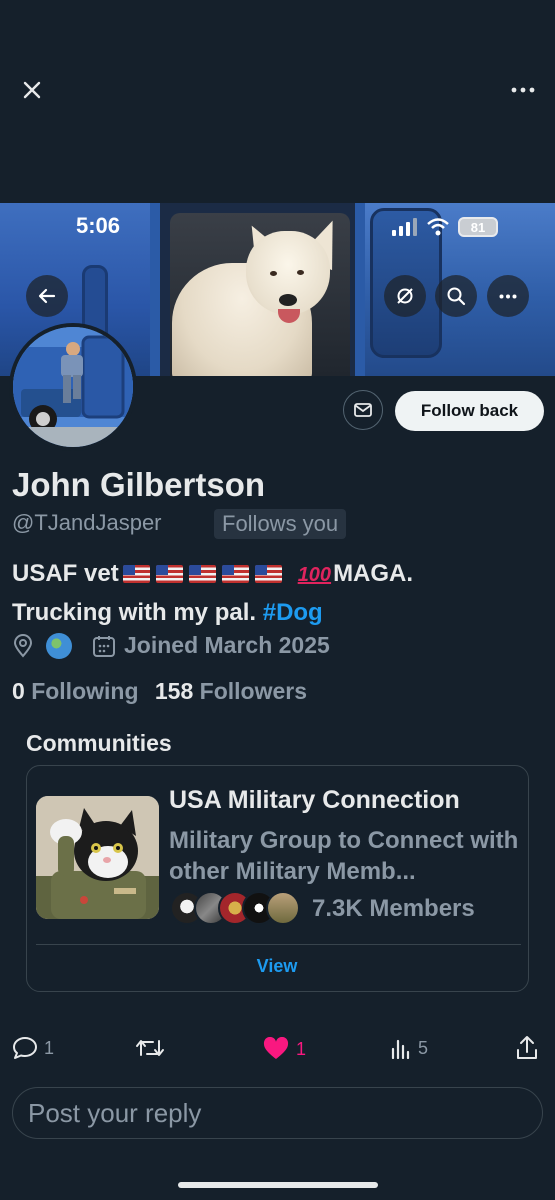 The width and height of the screenshot is (555, 1200). Describe the element at coordinates (469, 411) in the screenshot. I see `follow-back-button: Follow back` at that location.